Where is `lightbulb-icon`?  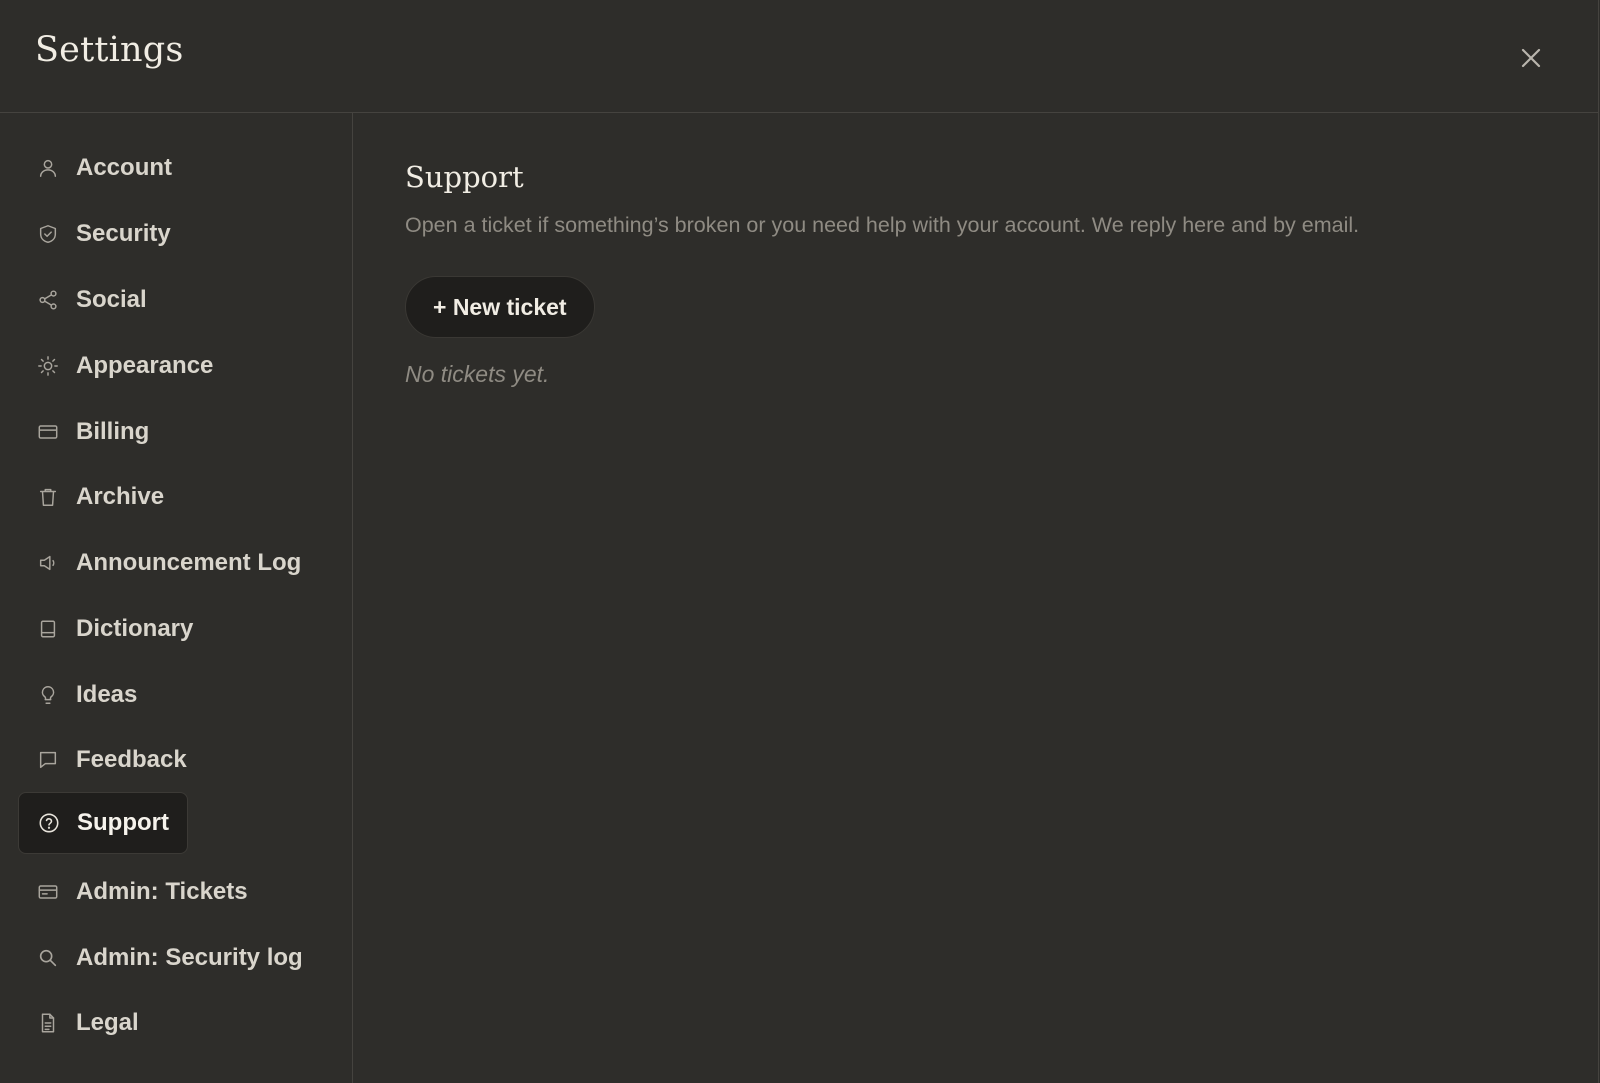
lightbulb-icon is located at coordinates (48, 695).